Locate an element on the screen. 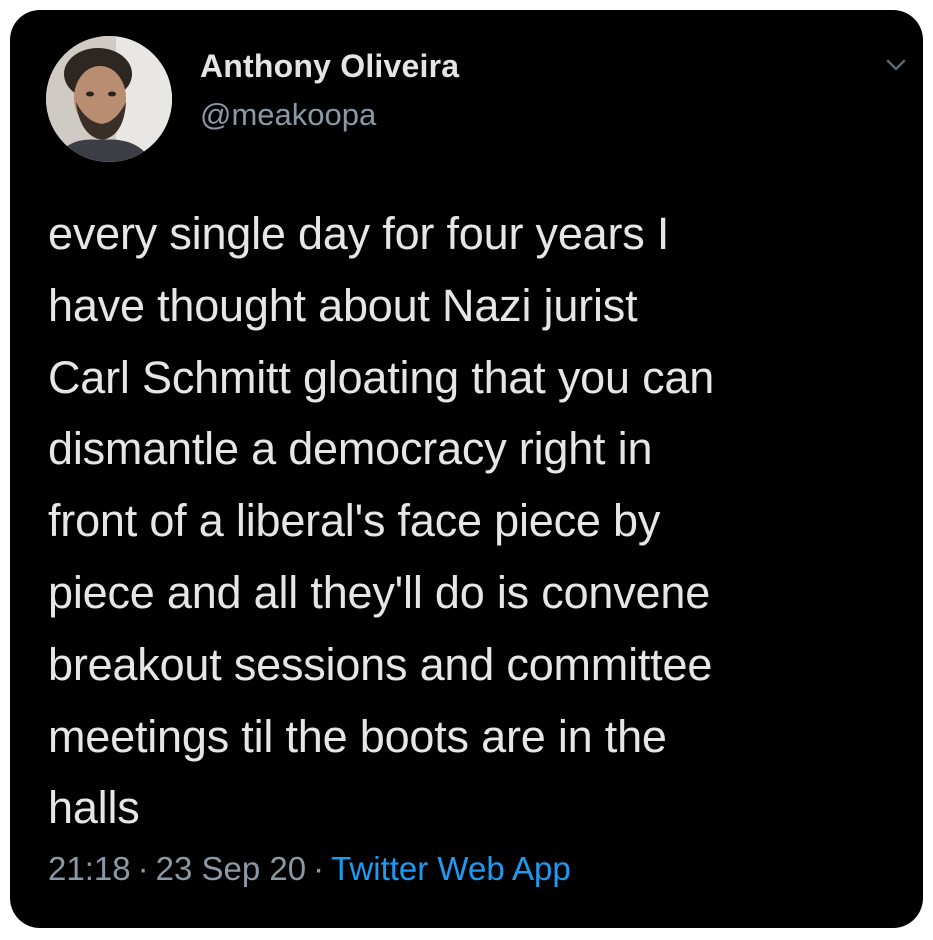  chevron-down-icon is located at coordinates (896, 65).